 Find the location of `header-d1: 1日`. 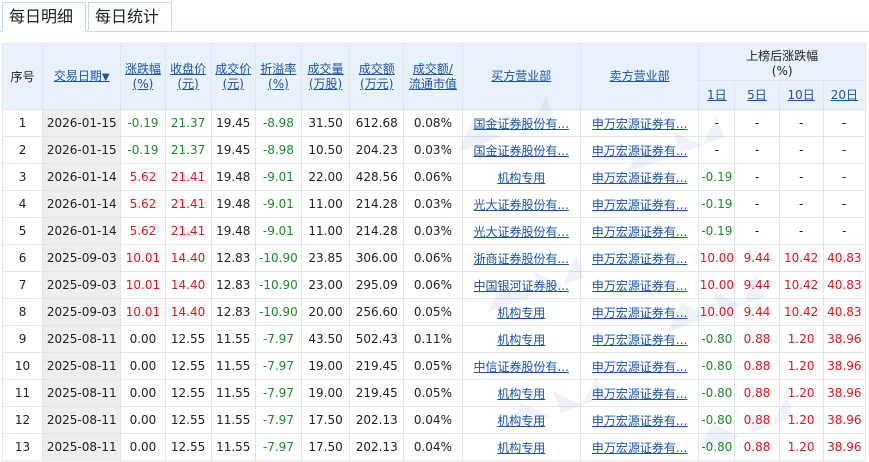

header-d1: 1日 is located at coordinates (717, 95).